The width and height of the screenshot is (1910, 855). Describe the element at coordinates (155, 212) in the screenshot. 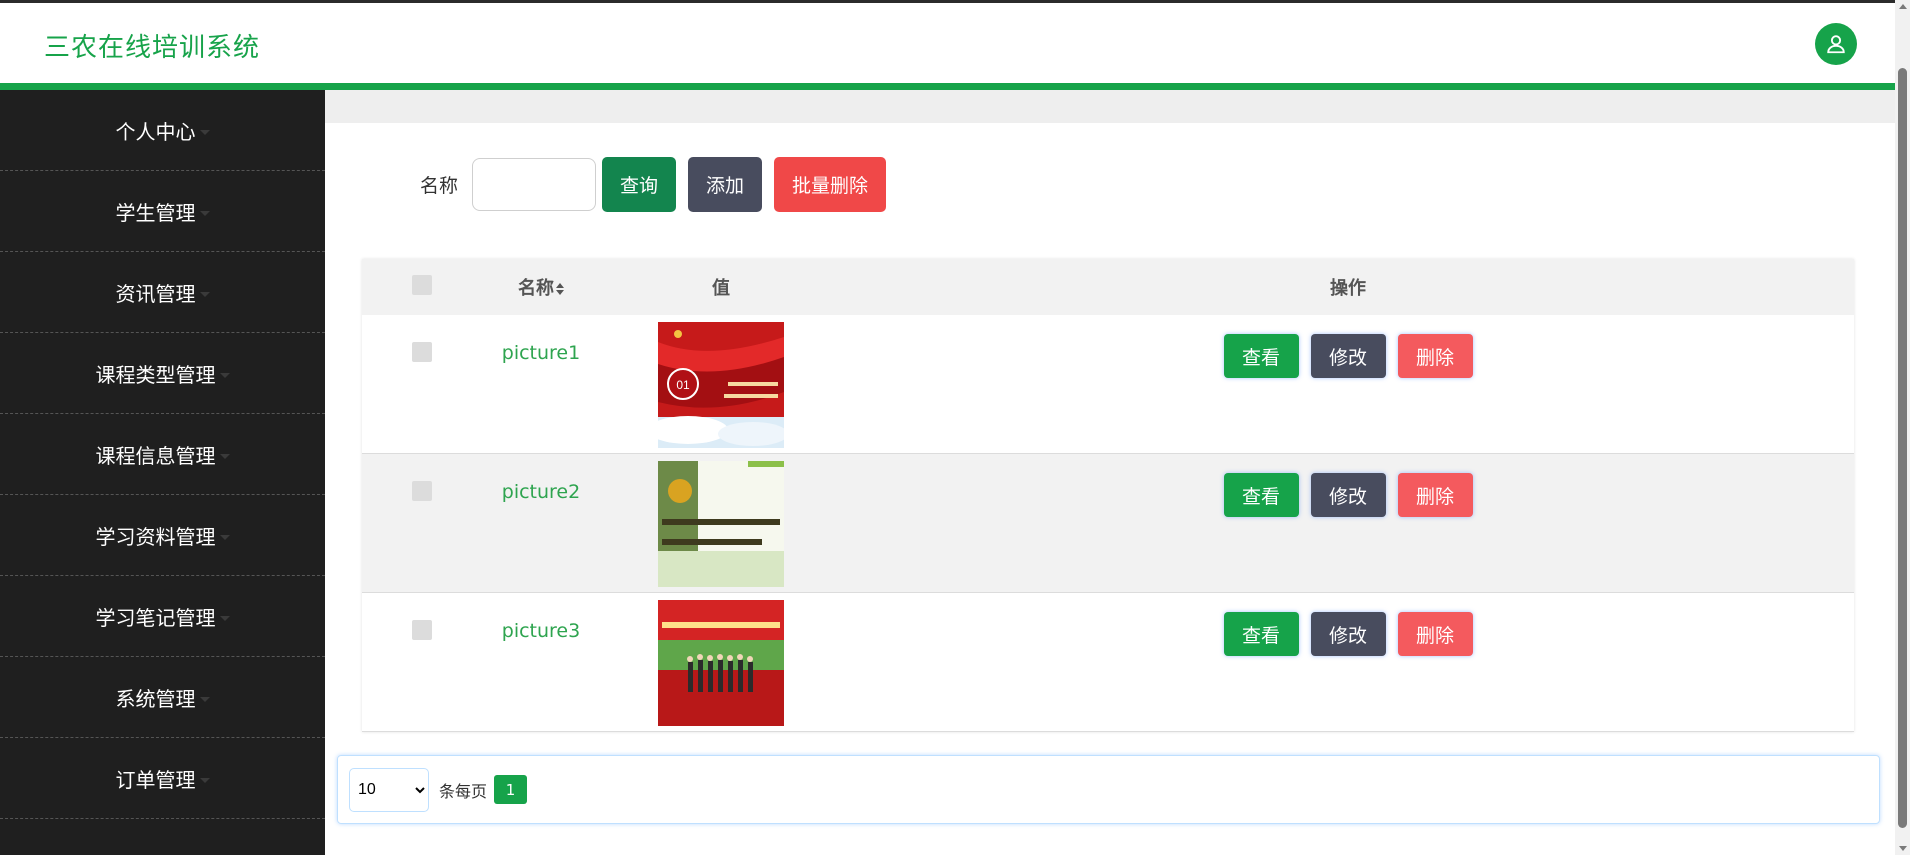

I see `sidebar-item-label: 学生管理` at that location.